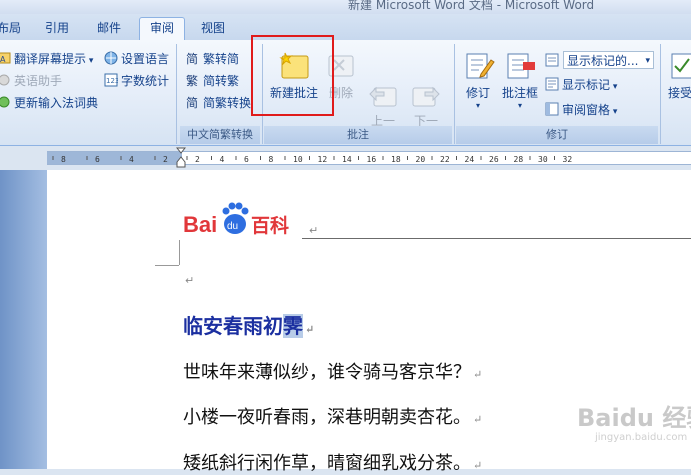 This screenshot has height=475, width=691. I want to click on tab-layout: 布局, so click(12, 28).